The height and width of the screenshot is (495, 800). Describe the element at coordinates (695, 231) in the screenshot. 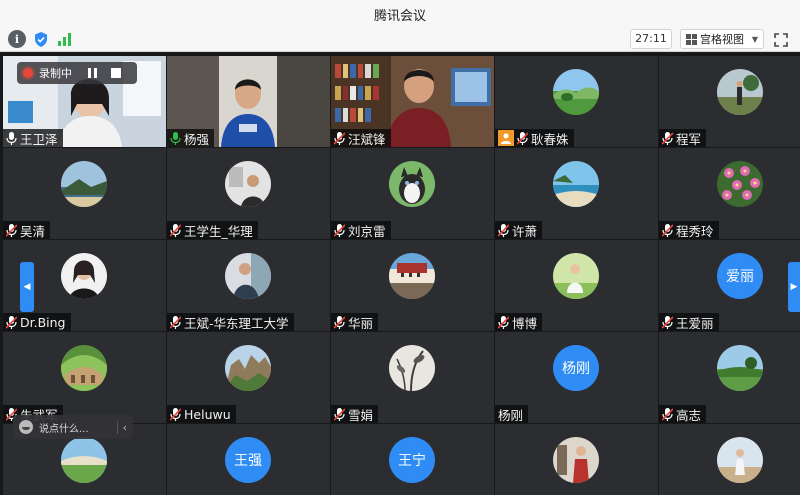

I see `participant-name: 程秀玲` at that location.